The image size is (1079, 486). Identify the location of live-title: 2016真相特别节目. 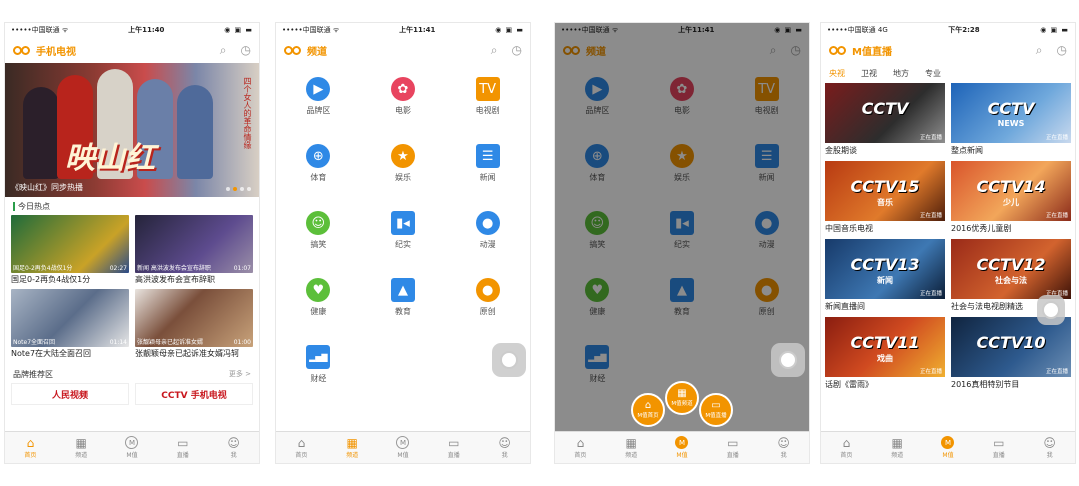
(1011, 386).